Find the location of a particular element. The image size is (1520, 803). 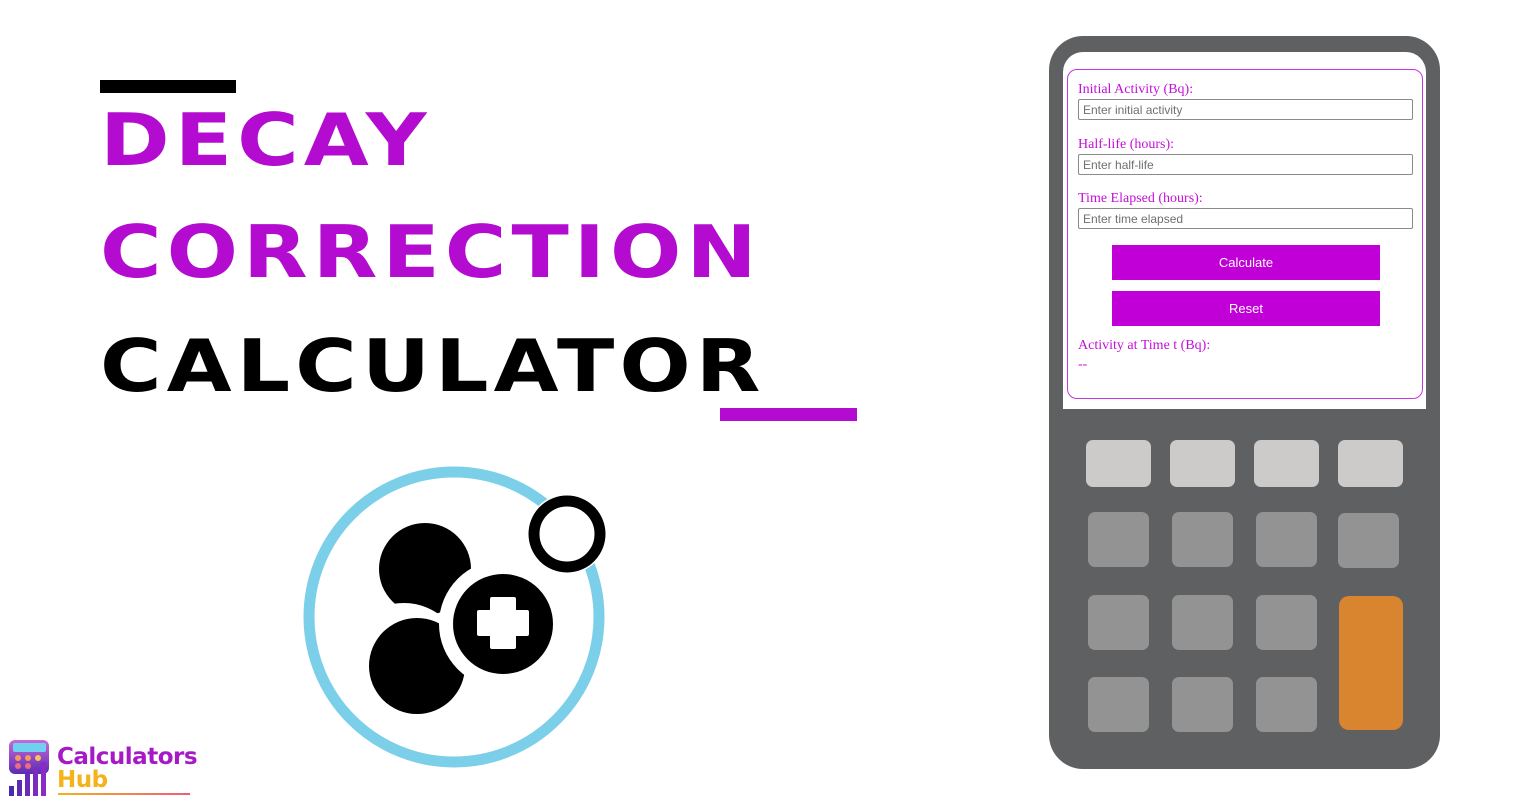

title-decorative-bar-bottom is located at coordinates (788, 414).